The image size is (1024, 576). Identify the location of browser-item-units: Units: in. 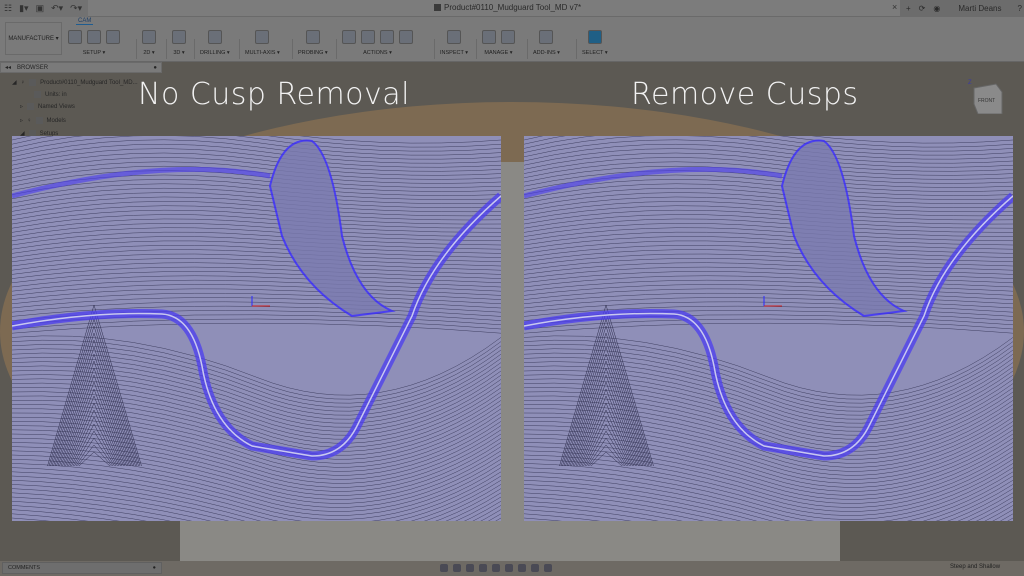
(50, 94).